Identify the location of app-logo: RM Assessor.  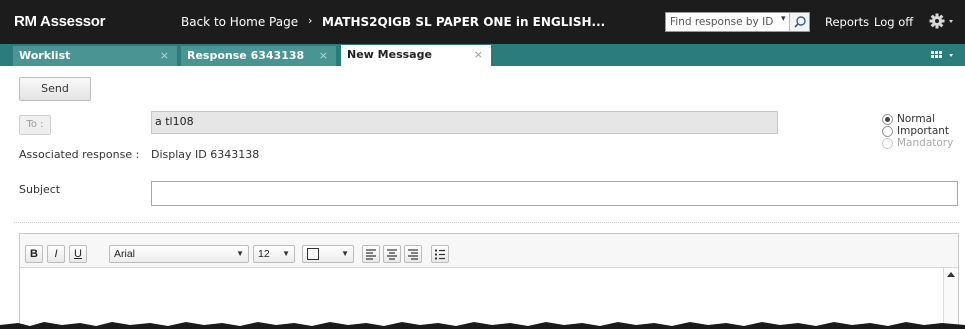
(60, 21).